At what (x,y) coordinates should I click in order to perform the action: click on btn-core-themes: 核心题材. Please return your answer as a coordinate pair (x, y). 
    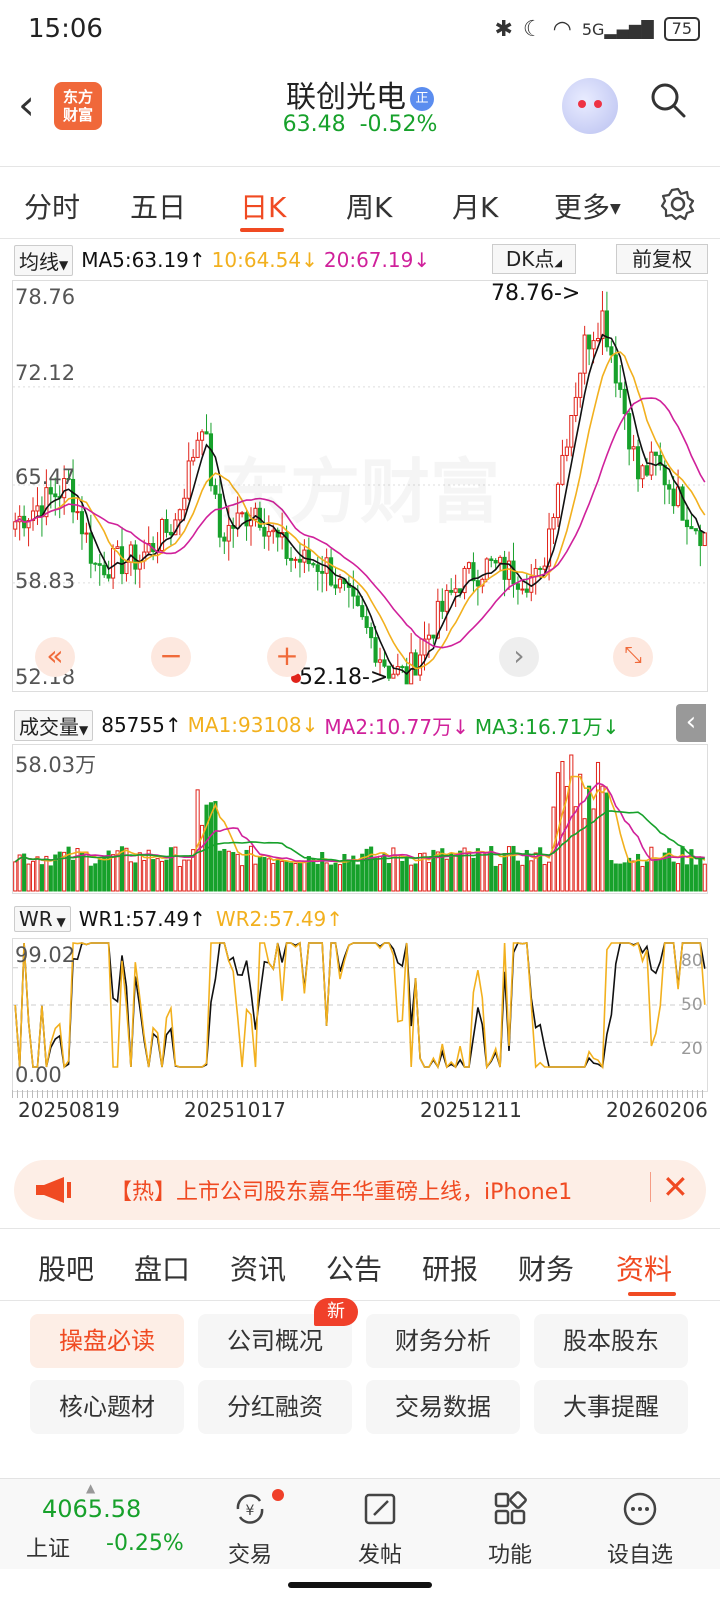
    Looking at the image, I should click on (107, 1407).